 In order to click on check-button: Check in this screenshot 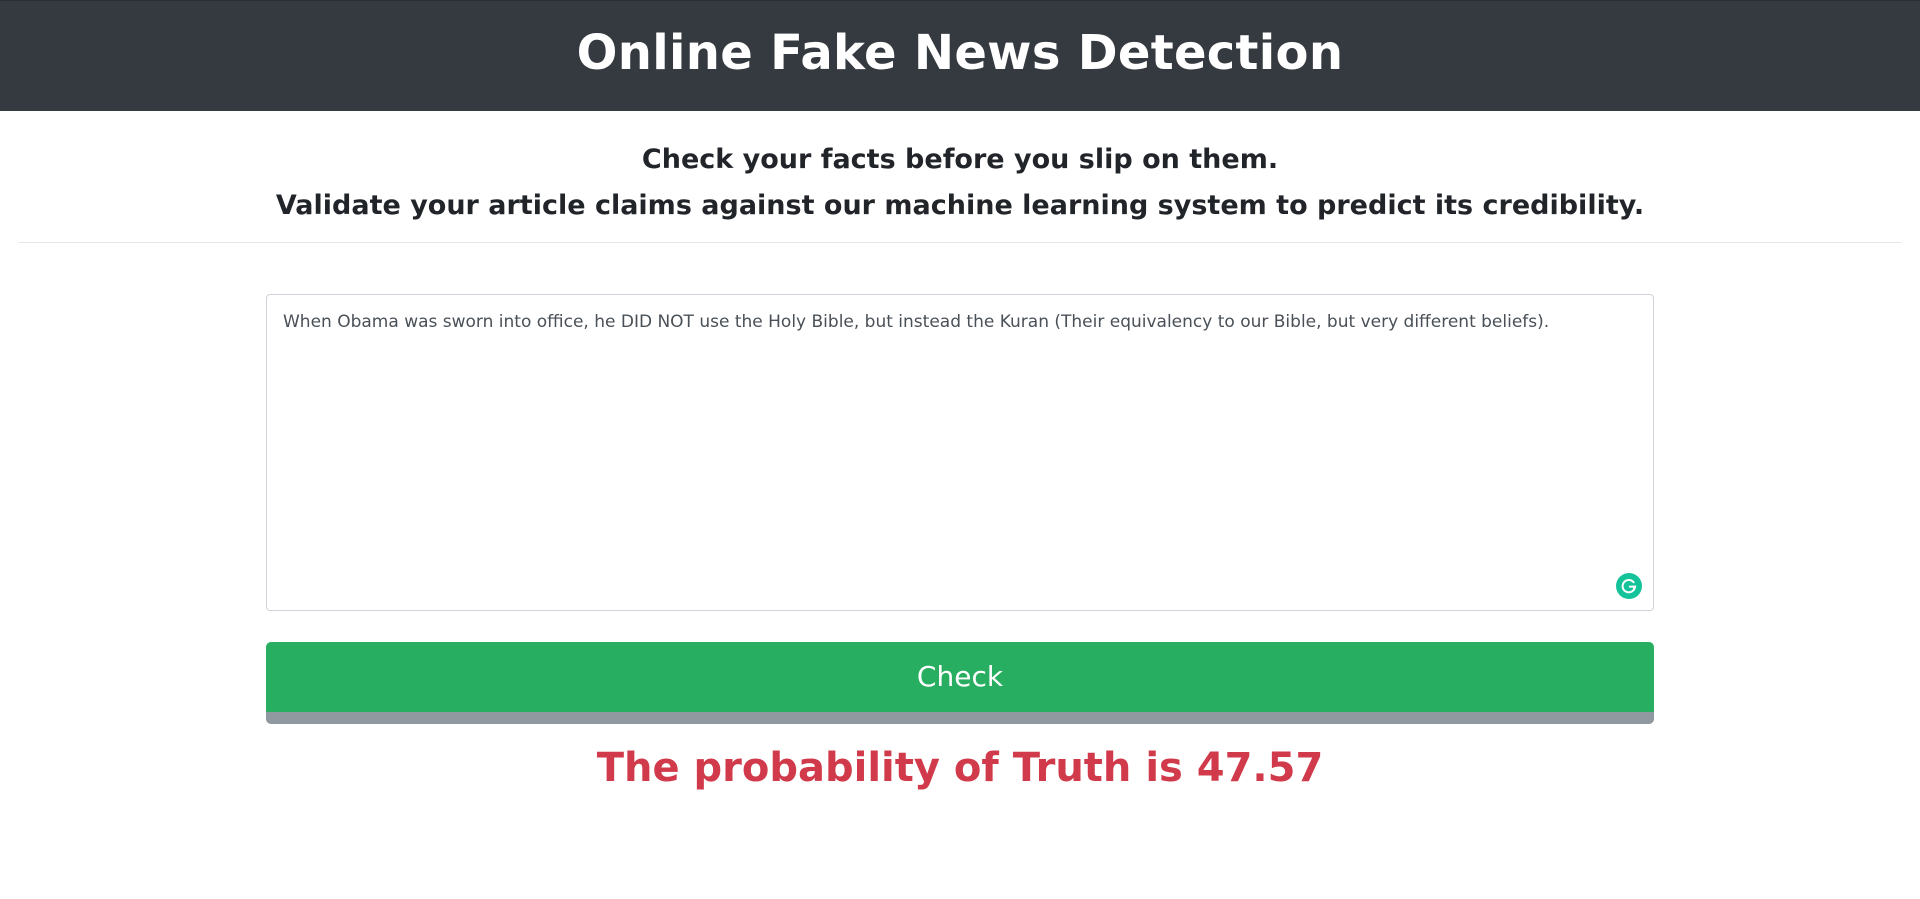, I will do `click(960, 677)`.